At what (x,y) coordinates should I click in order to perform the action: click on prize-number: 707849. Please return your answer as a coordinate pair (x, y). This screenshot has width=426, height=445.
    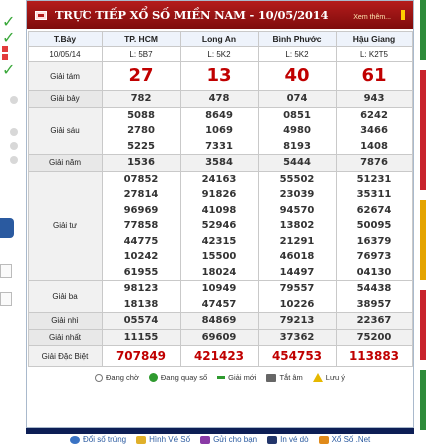
    Looking at the image, I should click on (141, 356).